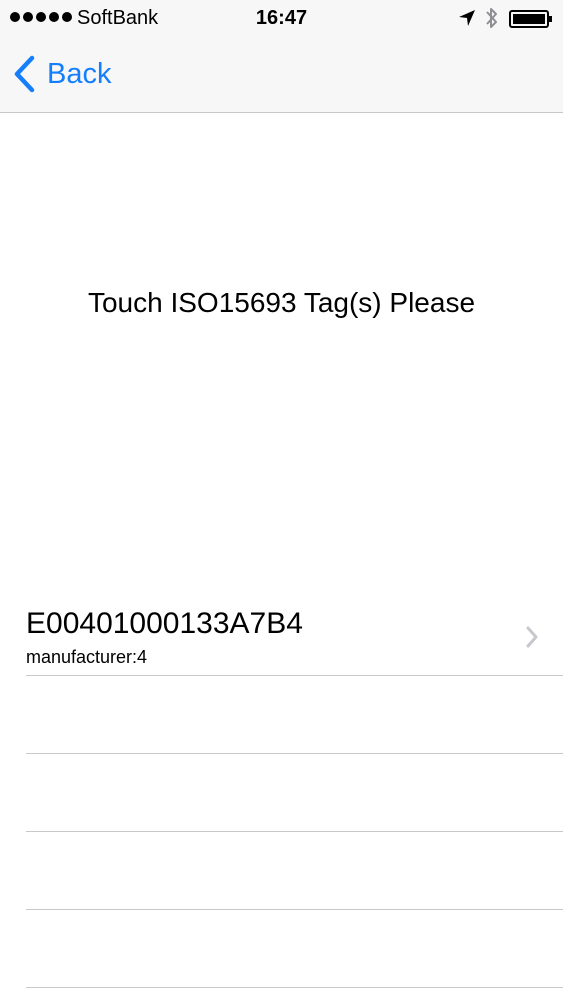 The height and width of the screenshot is (1000, 563). What do you see at coordinates (164, 623) in the screenshot?
I see `tag-id: E00401000133A7B4` at bounding box center [164, 623].